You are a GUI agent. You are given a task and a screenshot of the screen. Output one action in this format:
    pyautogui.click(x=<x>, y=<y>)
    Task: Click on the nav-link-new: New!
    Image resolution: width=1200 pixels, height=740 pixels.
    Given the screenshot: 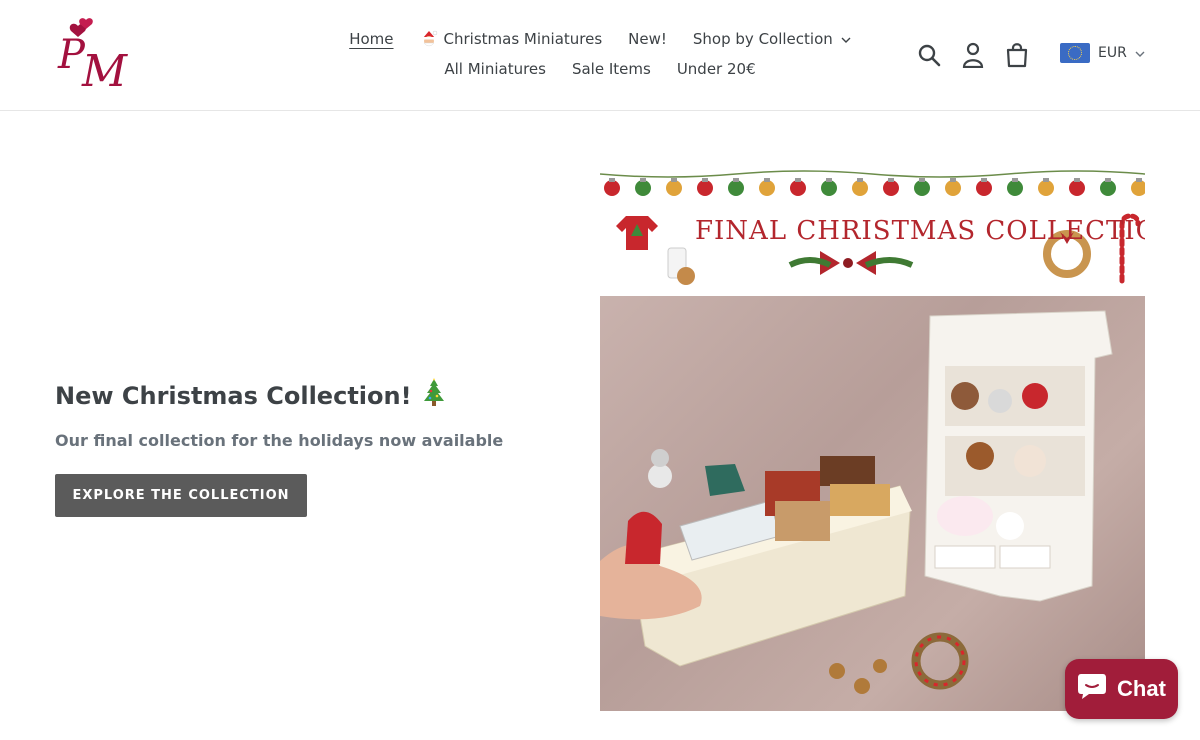 What is the action you would take?
    pyautogui.click(x=647, y=39)
    